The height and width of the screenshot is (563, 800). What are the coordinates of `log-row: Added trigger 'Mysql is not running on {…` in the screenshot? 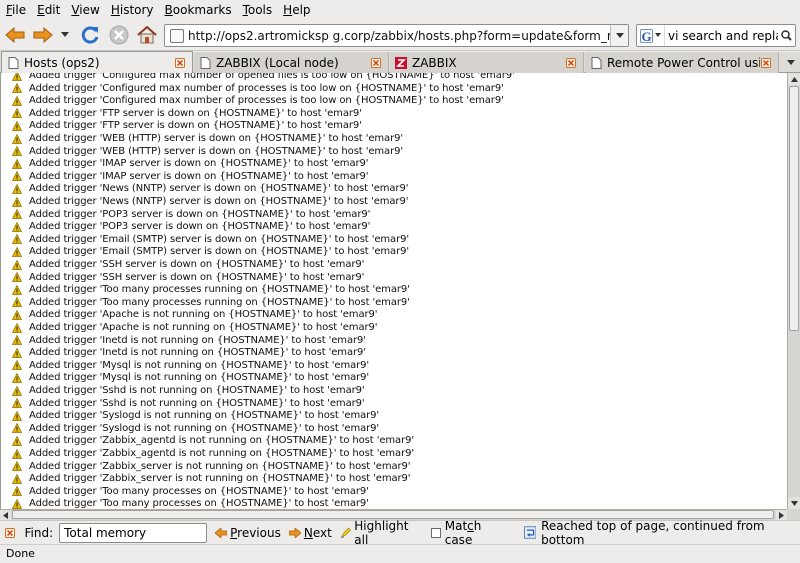 It's located at (185, 365).